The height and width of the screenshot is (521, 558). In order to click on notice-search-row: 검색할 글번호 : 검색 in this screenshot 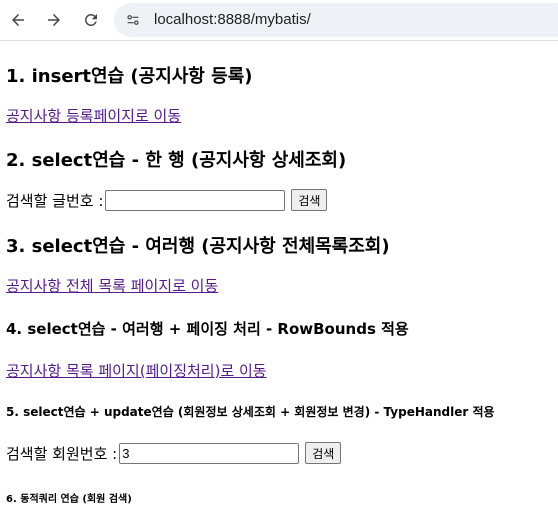, I will do `click(167, 200)`.